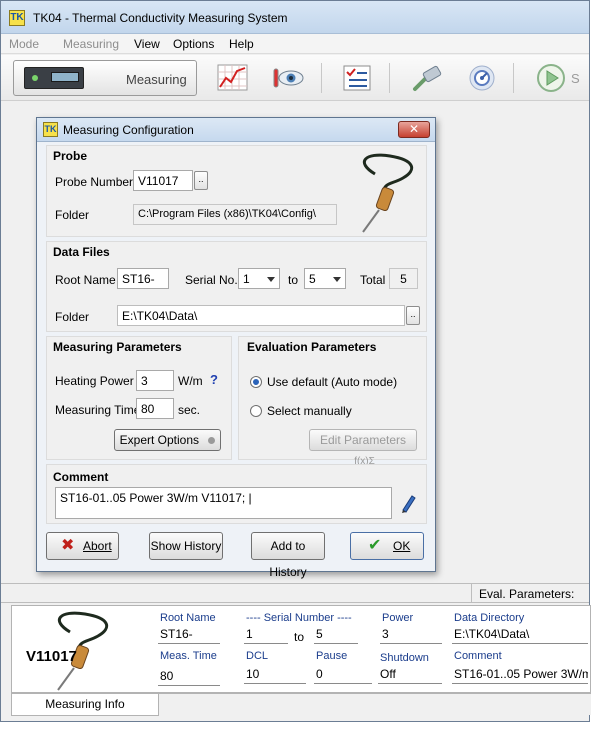  What do you see at coordinates (427, 78) in the screenshot?
I see `probe-connector-icon` at bounding box center [427, 78].